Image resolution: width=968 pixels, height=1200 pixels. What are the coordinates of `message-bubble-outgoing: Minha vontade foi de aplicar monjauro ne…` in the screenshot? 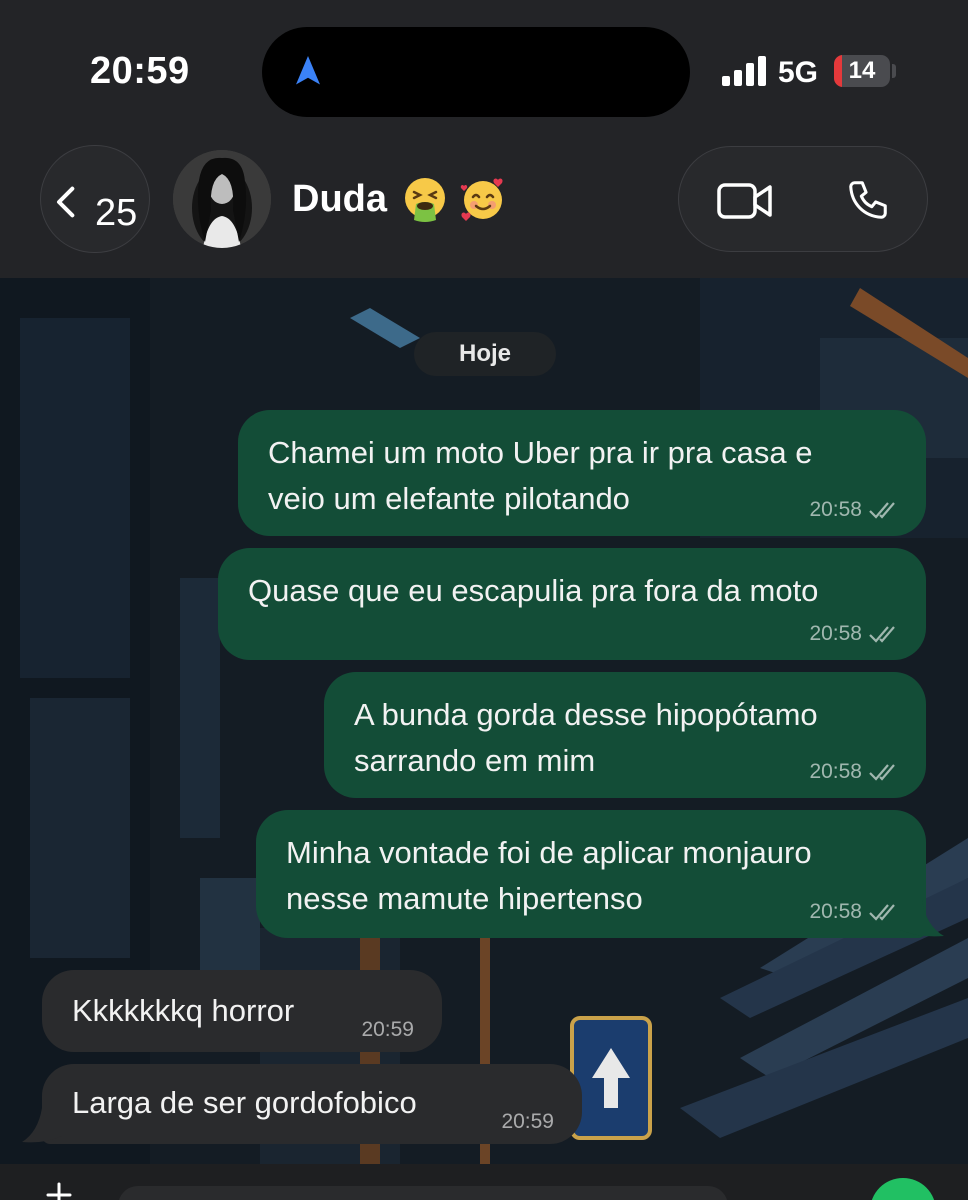 It's located at (591, 874).